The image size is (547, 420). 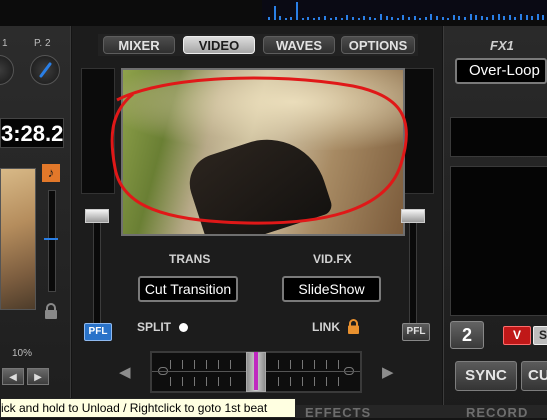 What do you see at coordinates (13, 376) in the screenshot?
I see `pitch-down-button: ◀` at bounding box center [13, 376].